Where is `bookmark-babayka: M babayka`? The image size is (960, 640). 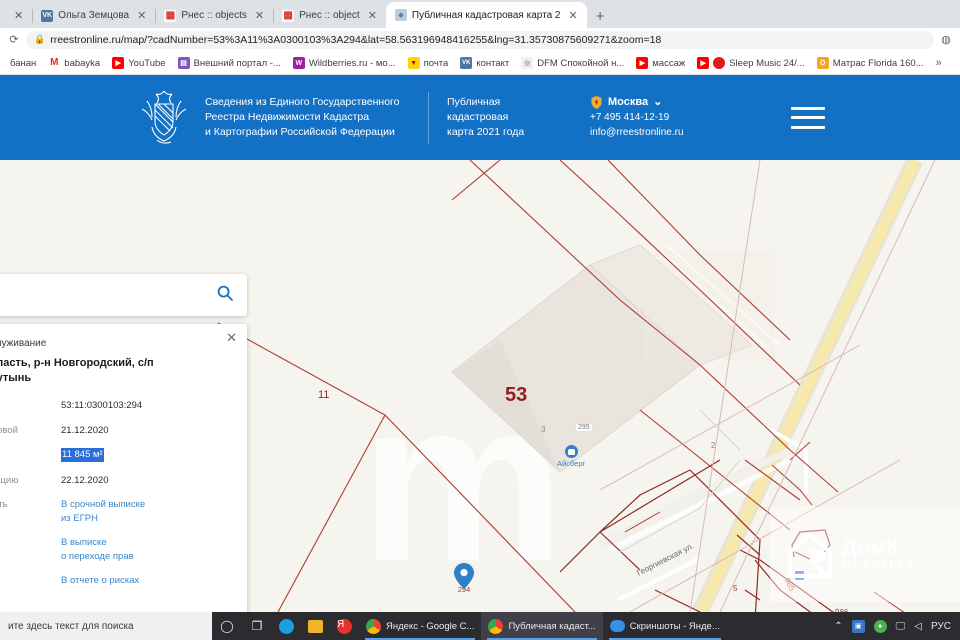
bookmark-babayka: M babayka is located at coordinates (74, 63).